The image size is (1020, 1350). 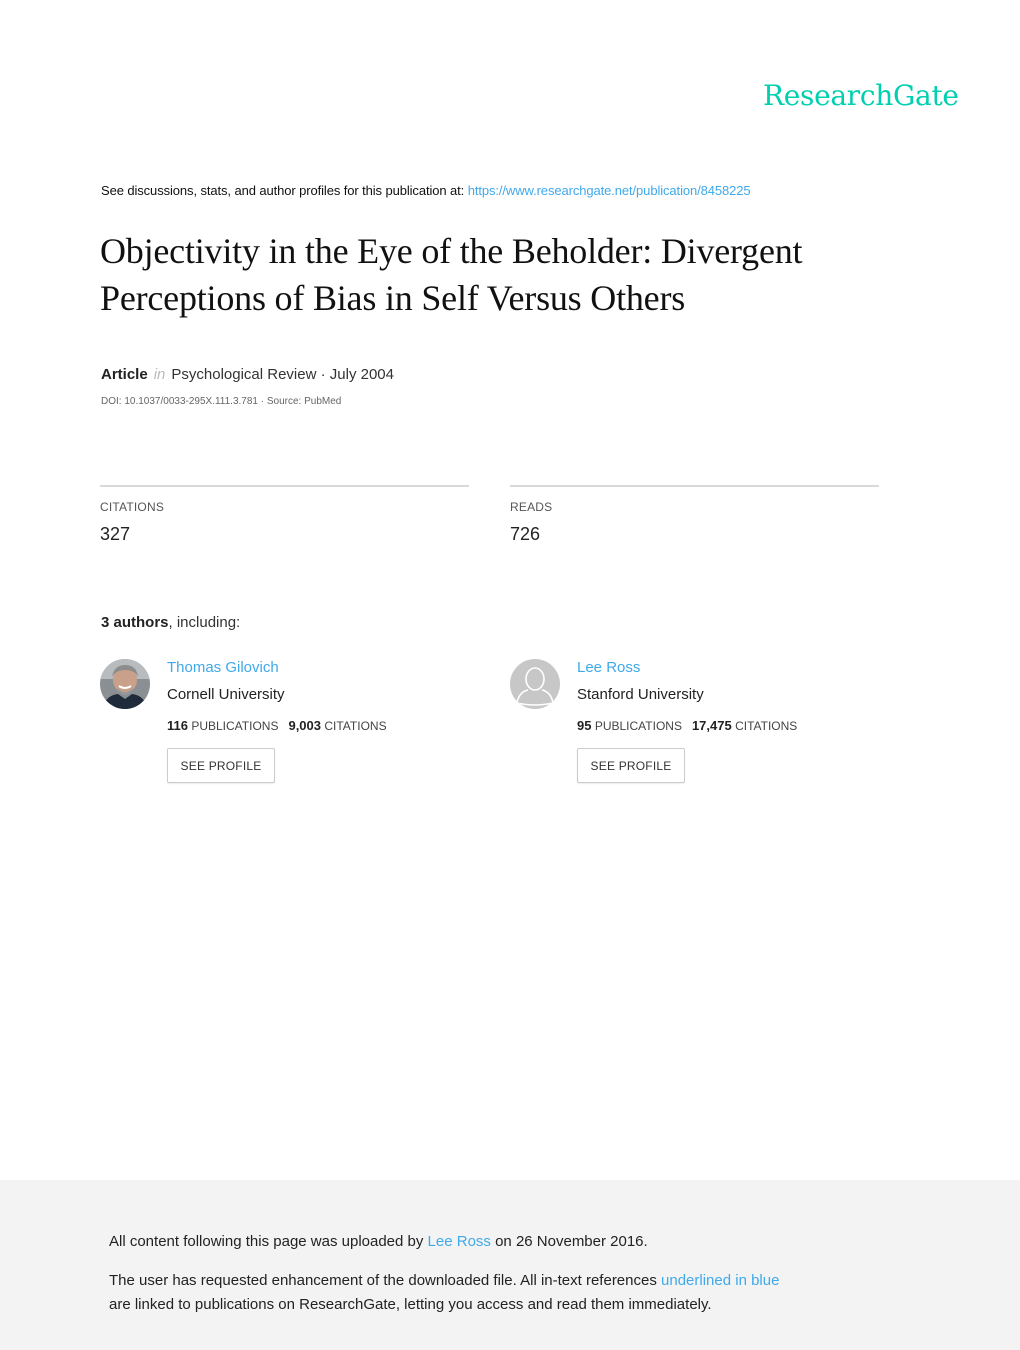 I want to click on author-institution: Cornell University, so click(x=226, y=694).